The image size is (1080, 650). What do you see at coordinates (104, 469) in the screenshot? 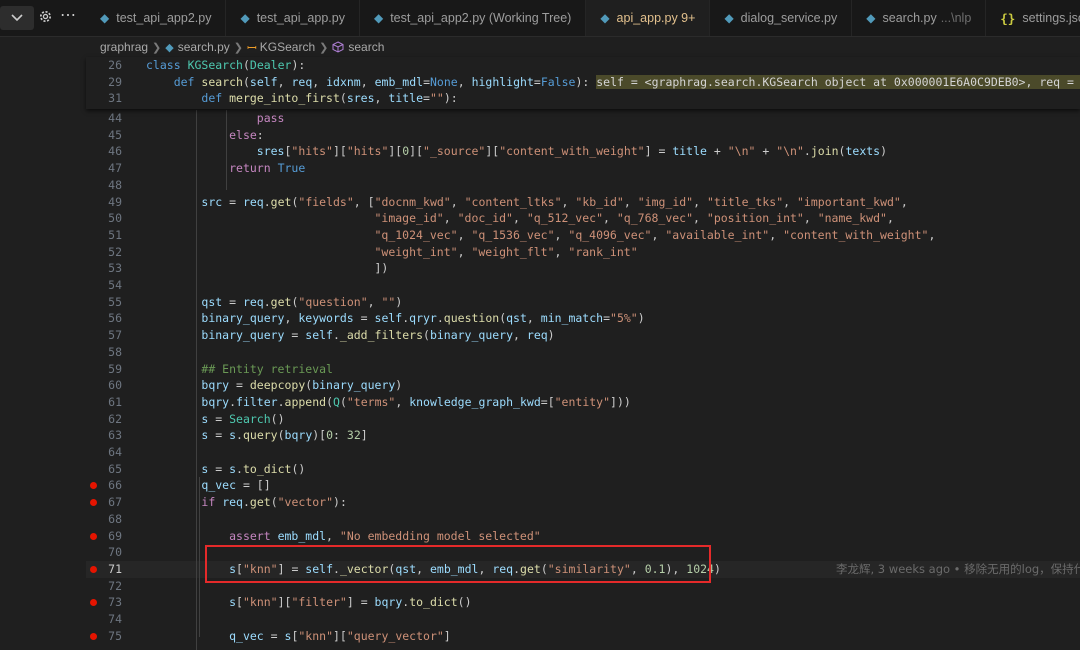
I see `line-number: 65` at bounding box center [104, 469].